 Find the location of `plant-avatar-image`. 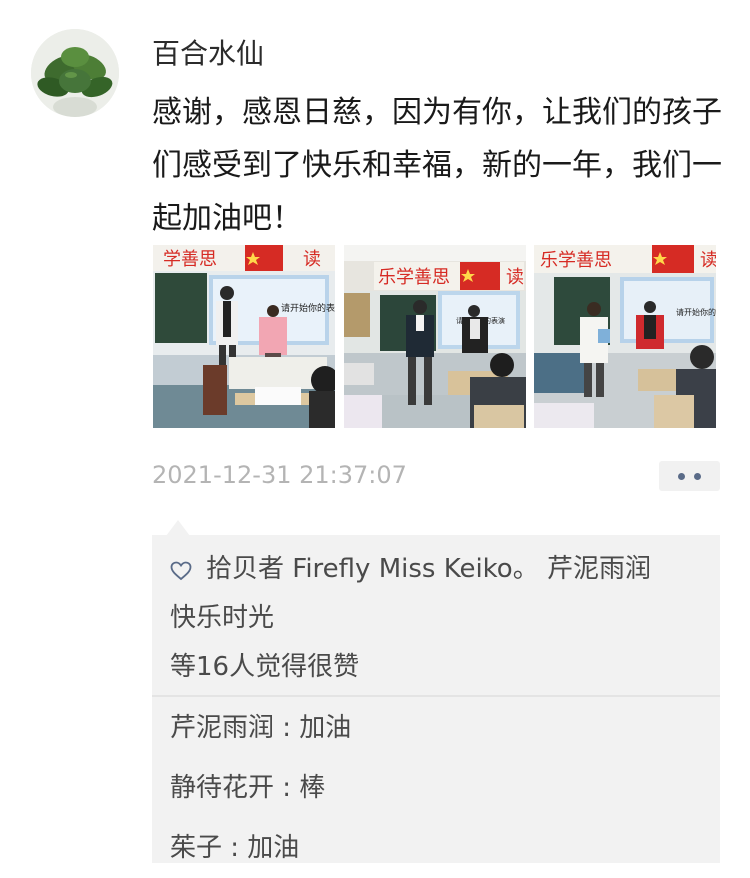

plant-avatar-image is located at coordinates (75, 73).